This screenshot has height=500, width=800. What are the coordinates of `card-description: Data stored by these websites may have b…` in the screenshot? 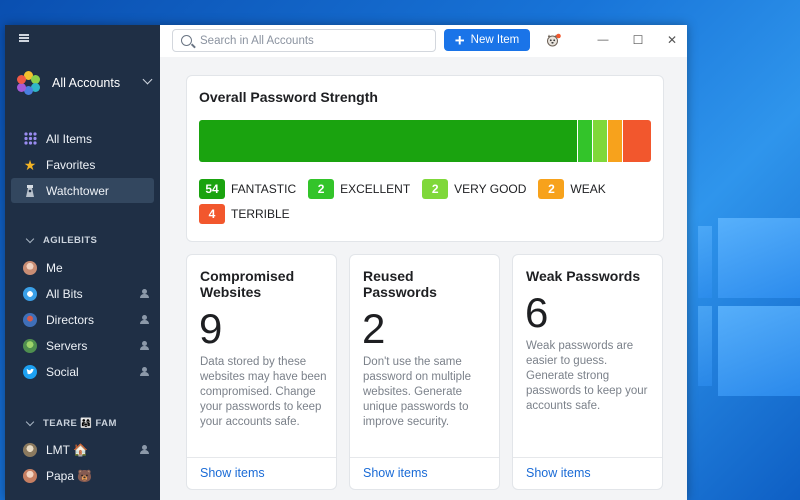 It's located at (263, 392).